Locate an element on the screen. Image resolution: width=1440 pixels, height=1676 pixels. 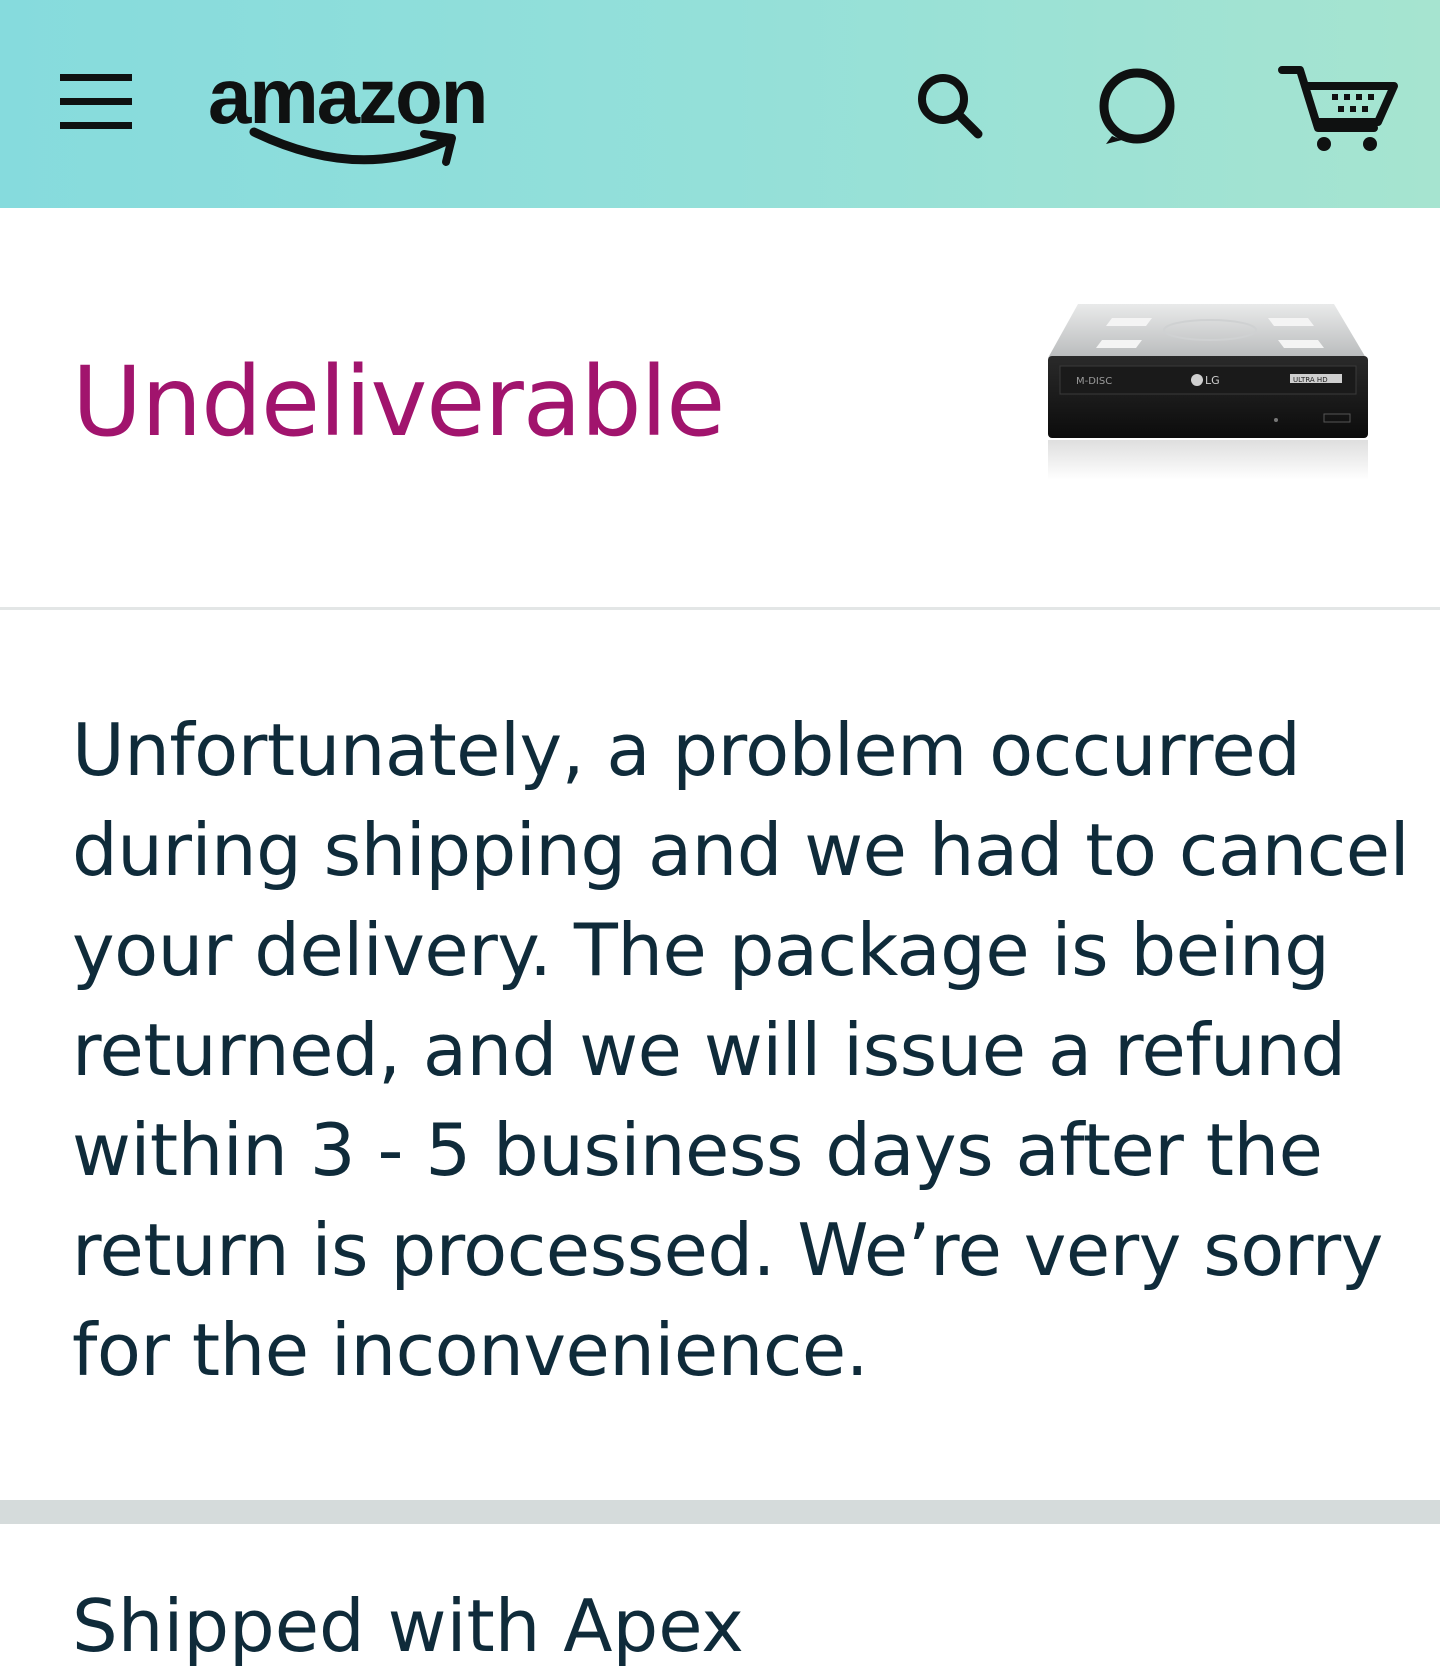
alexa-ring-icon is located at coordinates (1137, 107).